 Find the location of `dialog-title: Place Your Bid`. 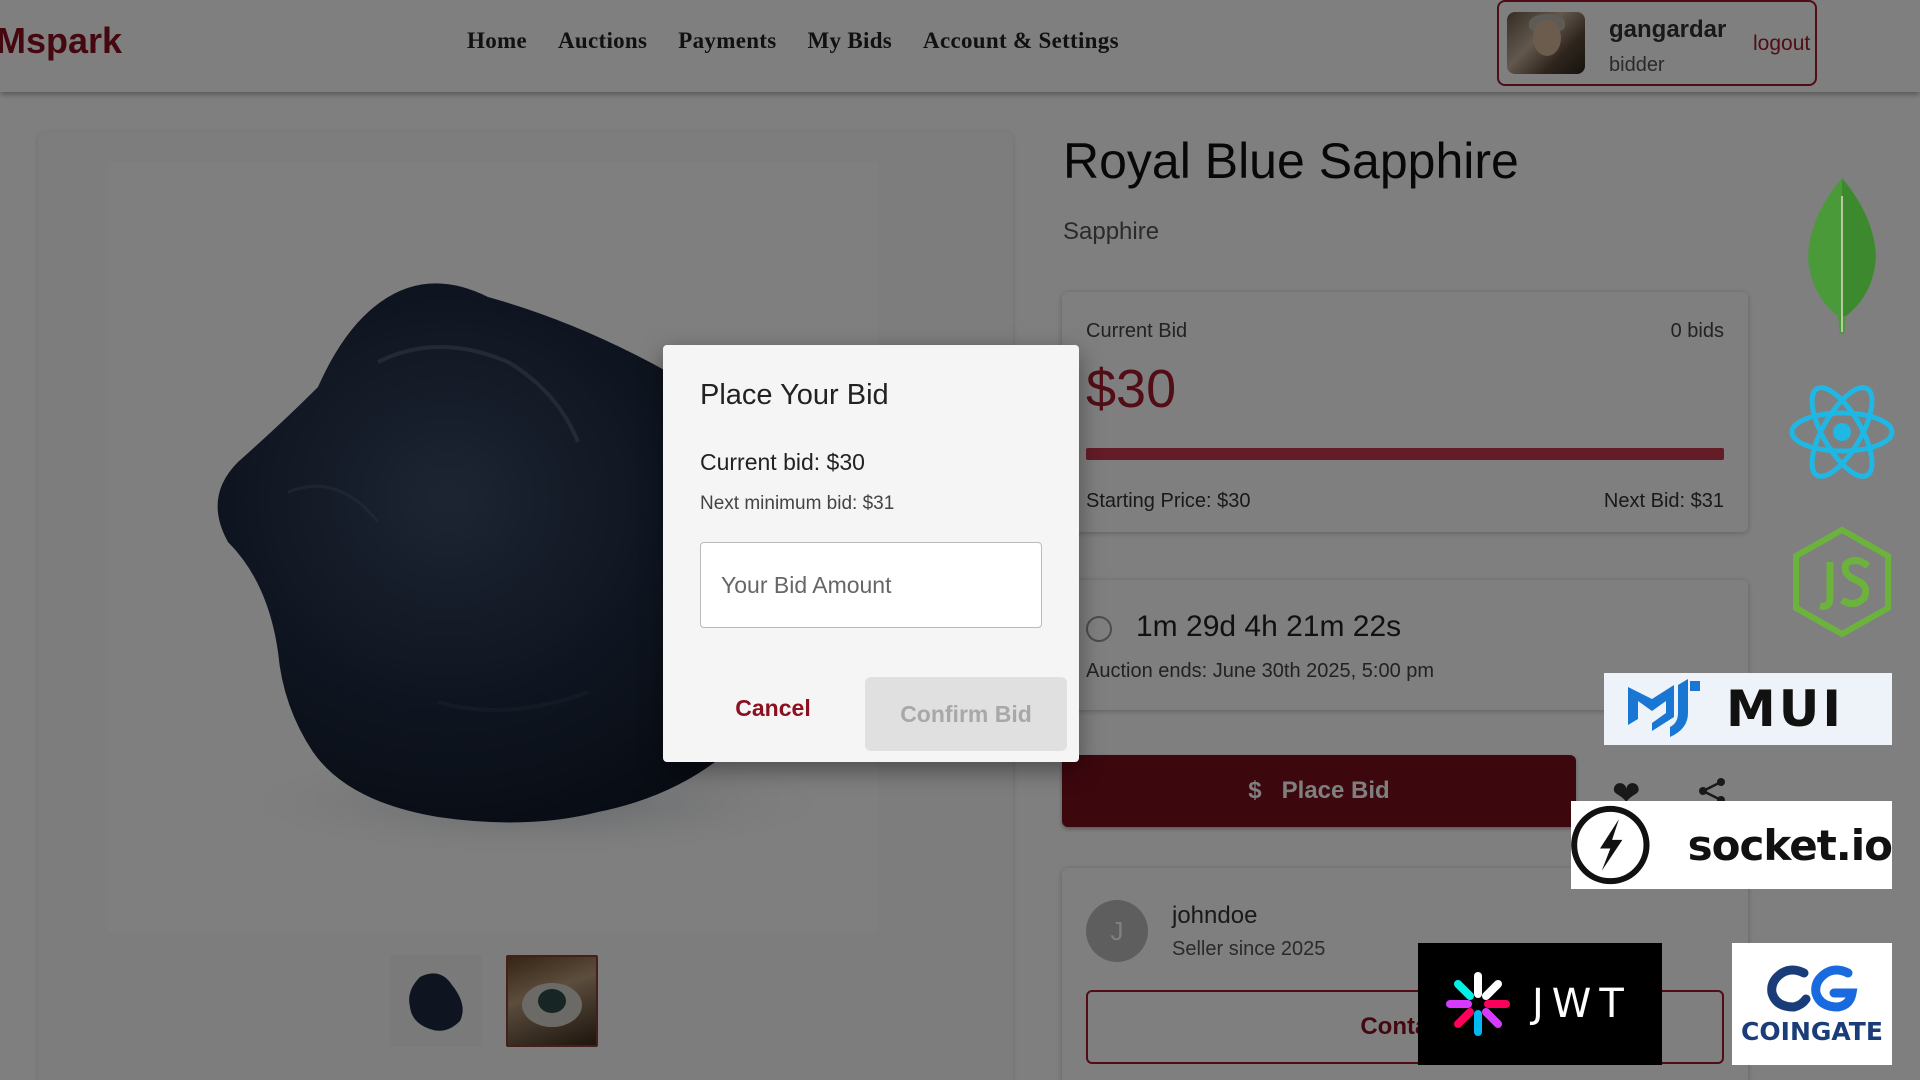

dialog-title: Place Your Bid is located at coordinates (794, 395).